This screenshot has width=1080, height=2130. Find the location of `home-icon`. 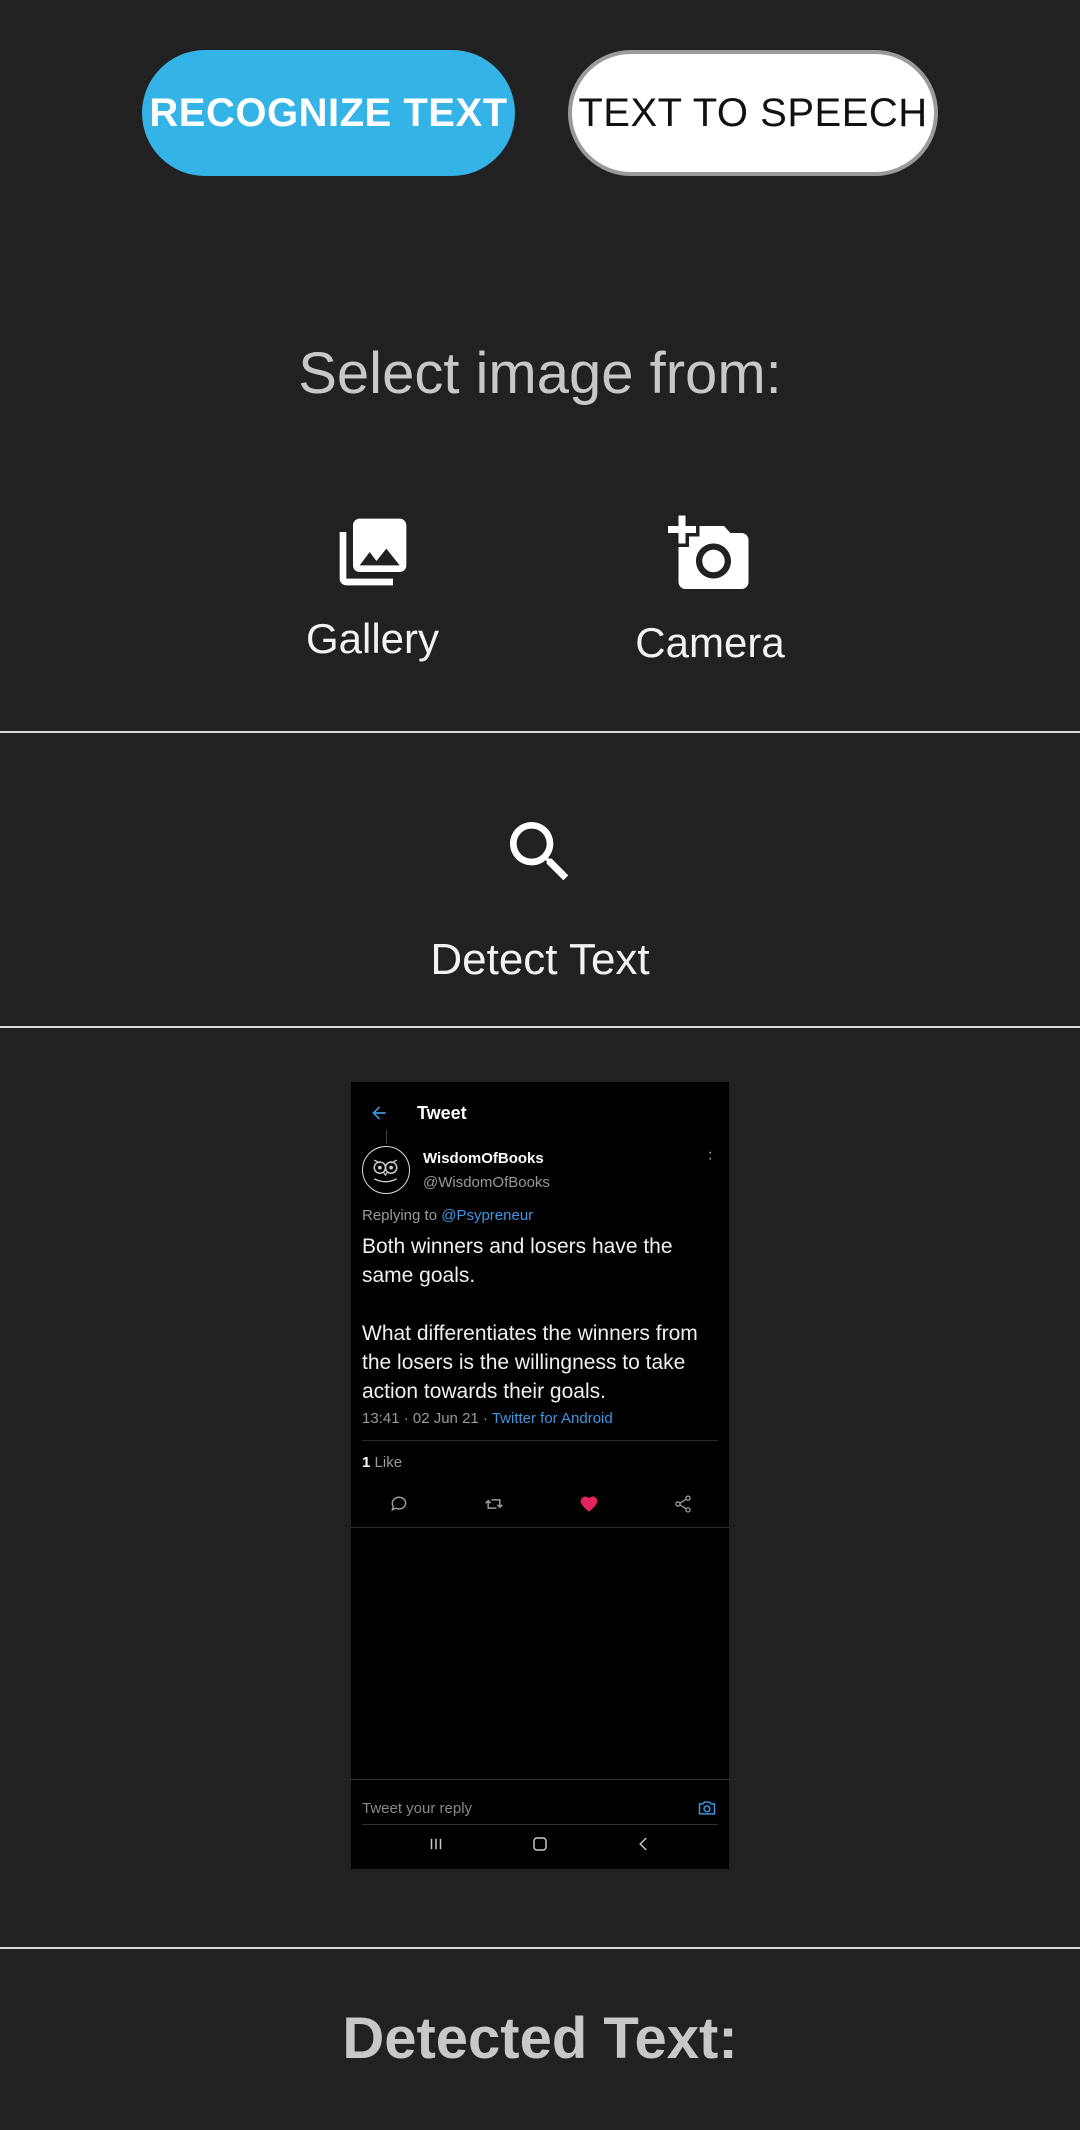

home-icon is located at coordinates (540, 1846).